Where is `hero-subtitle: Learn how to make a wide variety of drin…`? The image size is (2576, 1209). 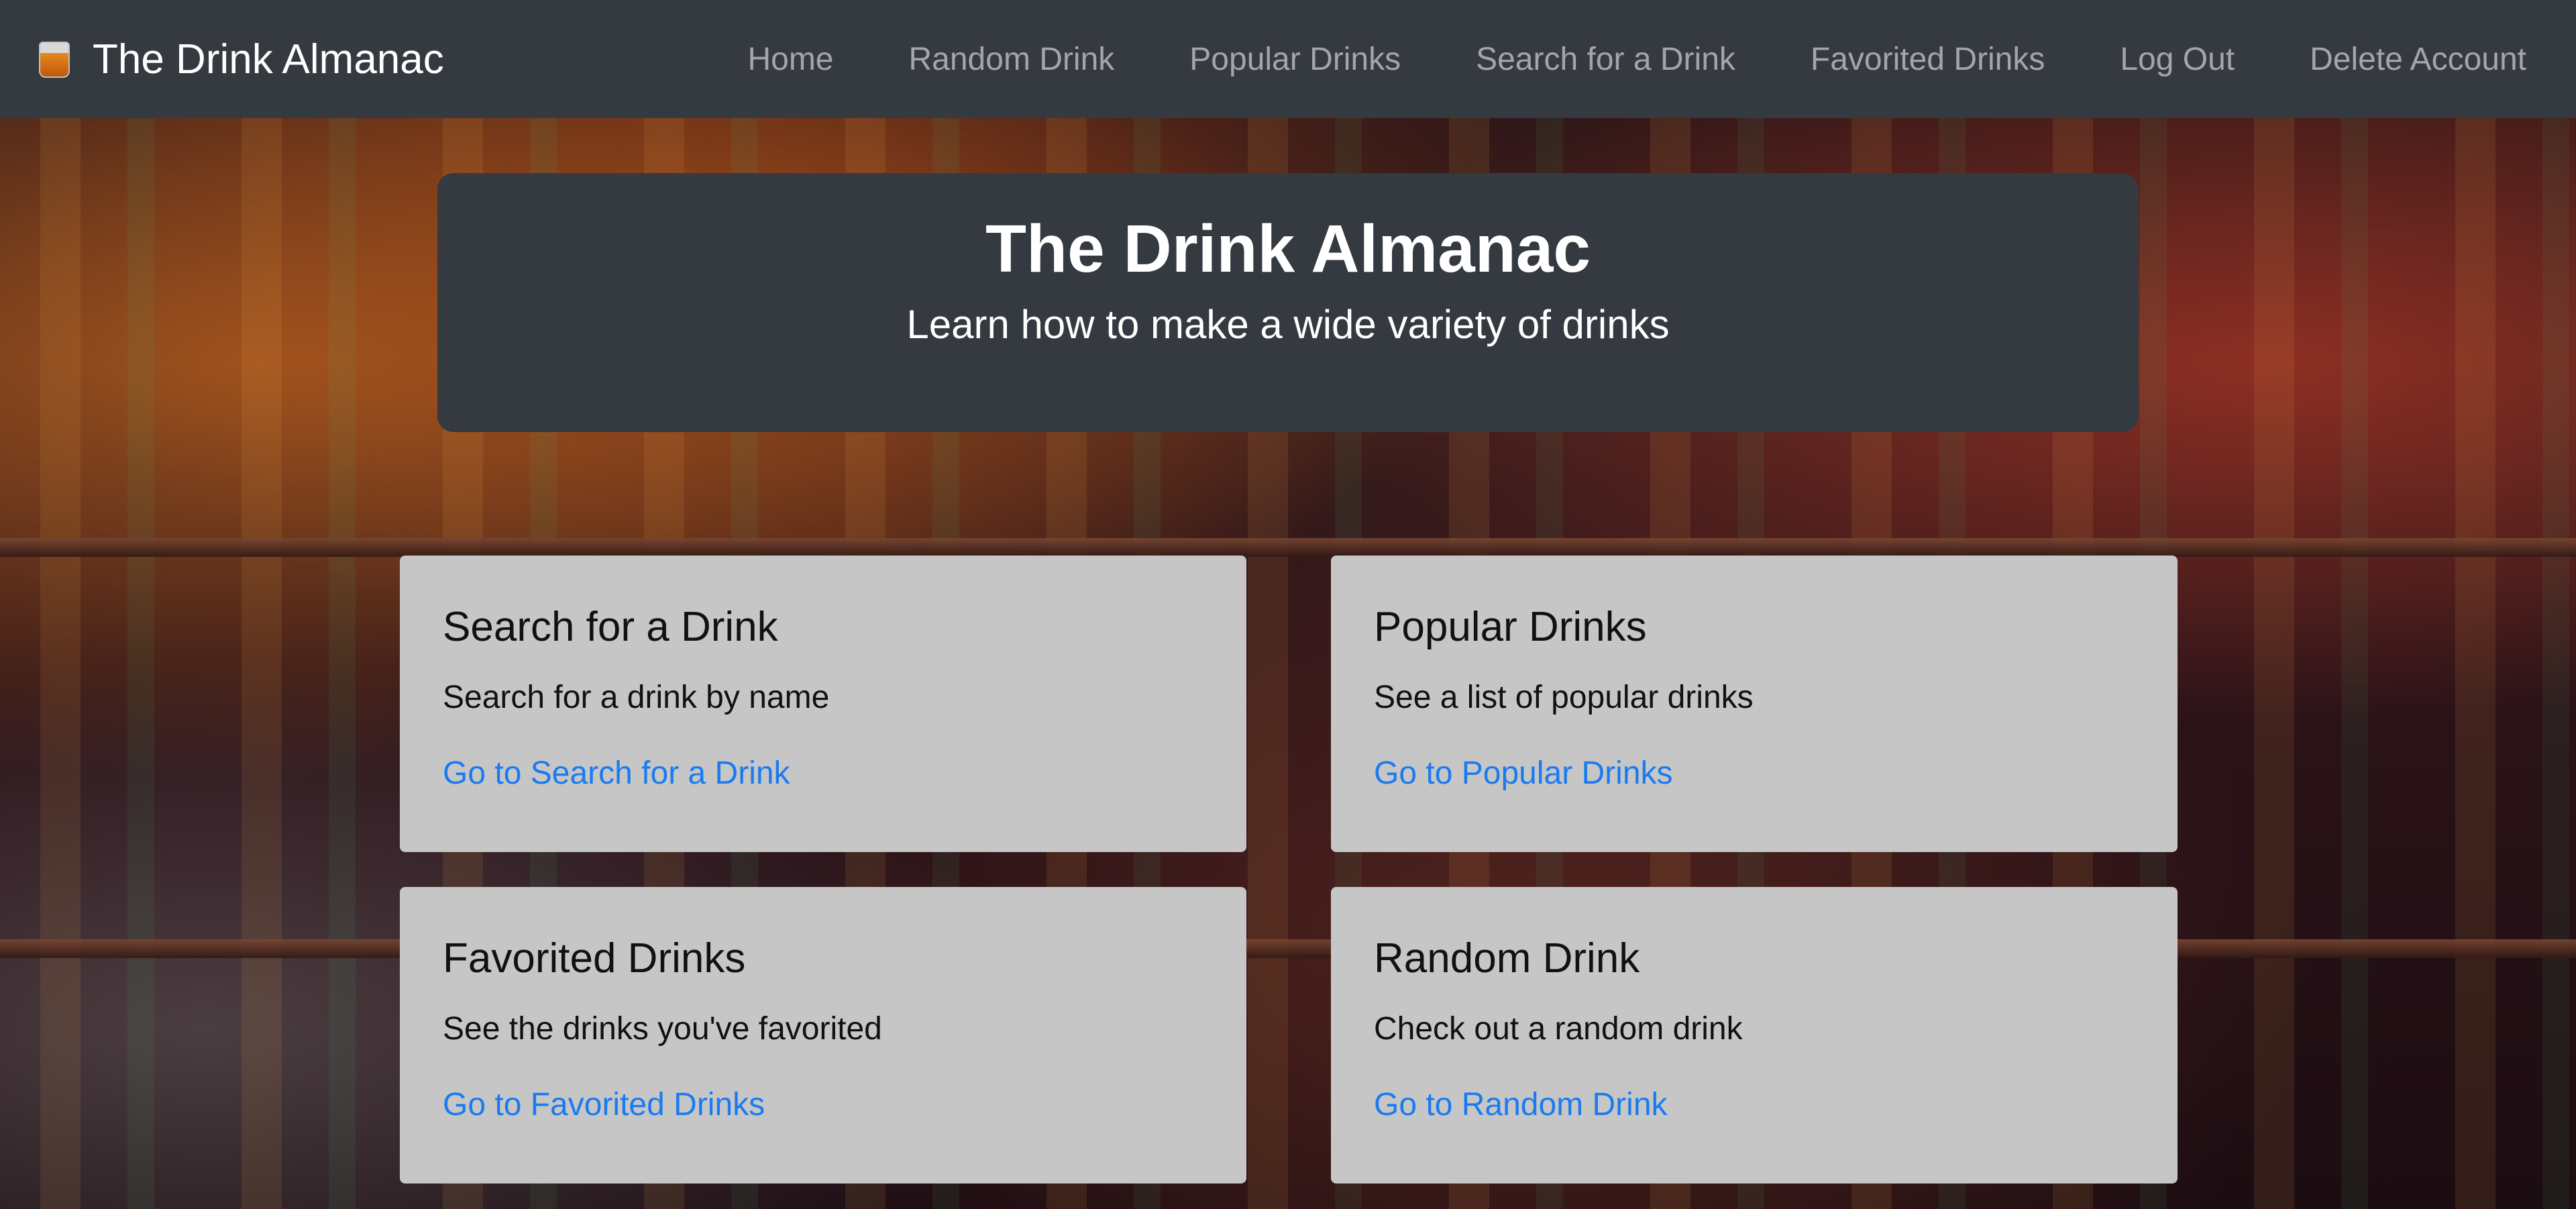 hero-subtitle: Learn how to make a wide variety of drin… is located at coordinates (1288, 324).